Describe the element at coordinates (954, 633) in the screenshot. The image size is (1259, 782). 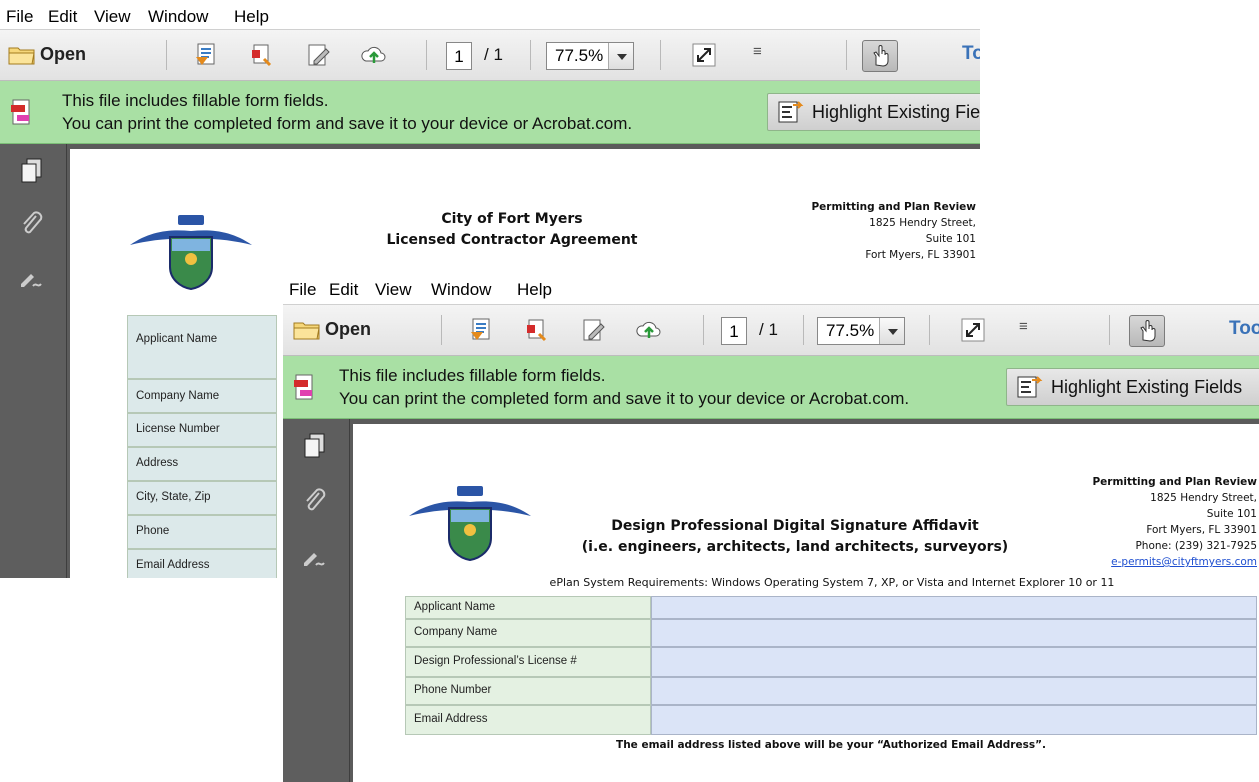
I see `company-name-field` at that location.